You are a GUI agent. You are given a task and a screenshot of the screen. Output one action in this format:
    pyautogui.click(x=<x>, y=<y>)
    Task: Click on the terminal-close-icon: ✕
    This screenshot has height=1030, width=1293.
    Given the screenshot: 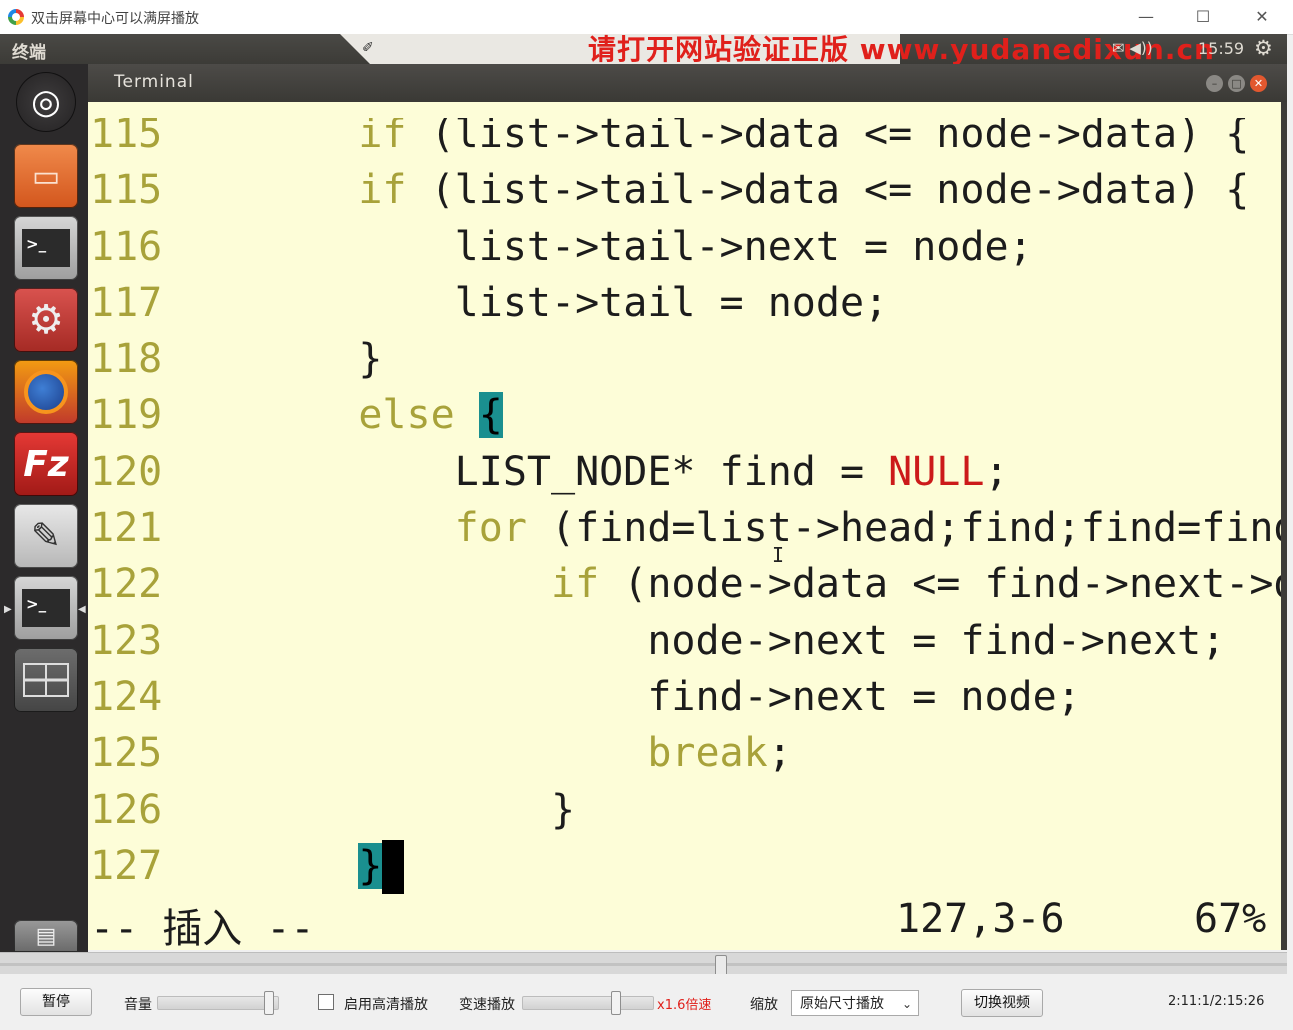 What is the action you would take?
    pyautogui.click(x=1258, y=83)
    